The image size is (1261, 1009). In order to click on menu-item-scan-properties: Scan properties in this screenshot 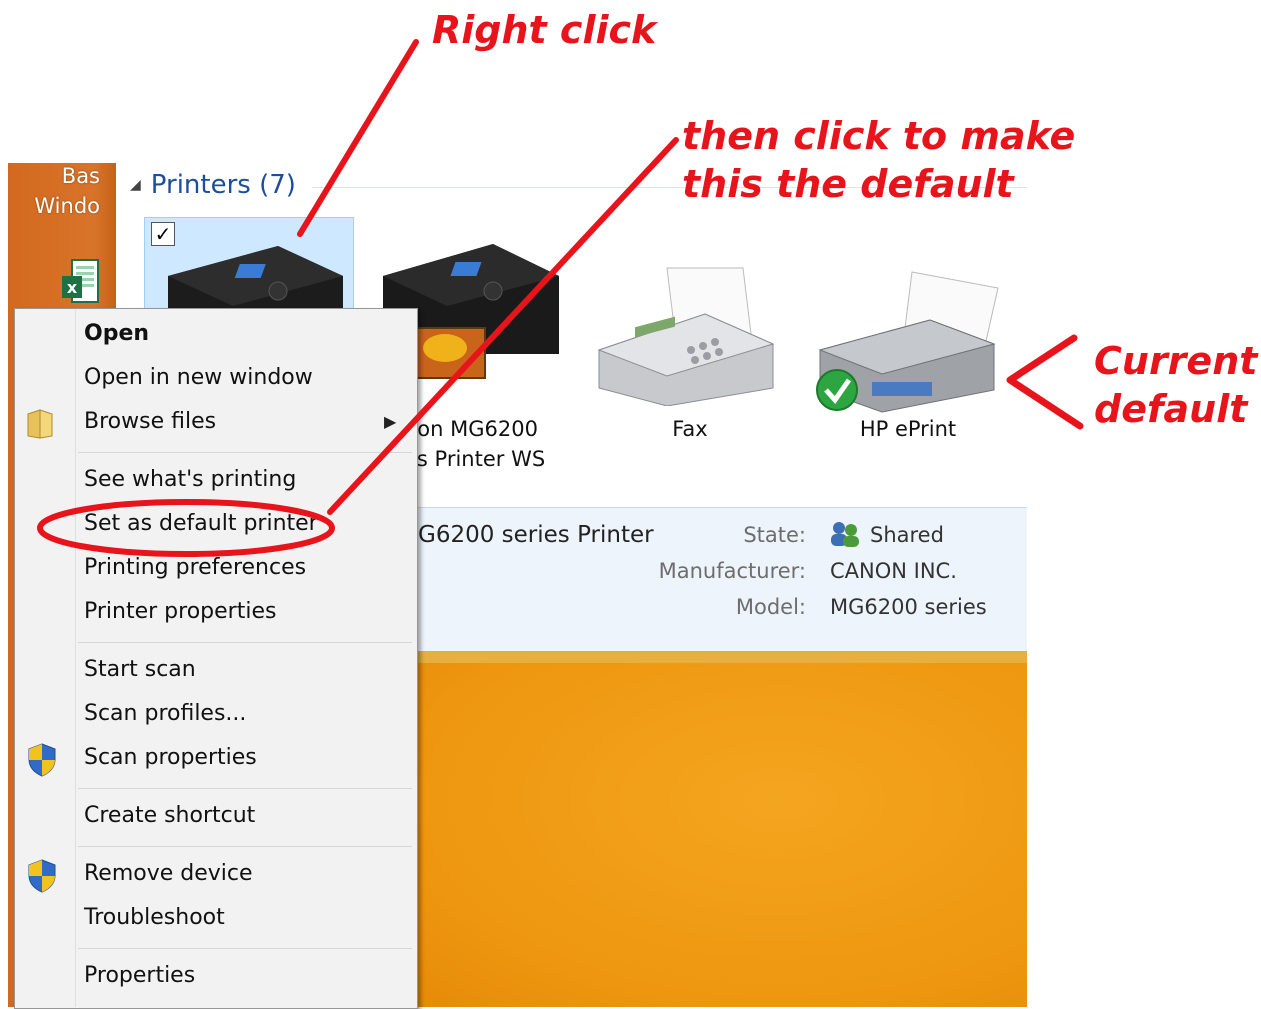, I will do `click(170, 757)`.